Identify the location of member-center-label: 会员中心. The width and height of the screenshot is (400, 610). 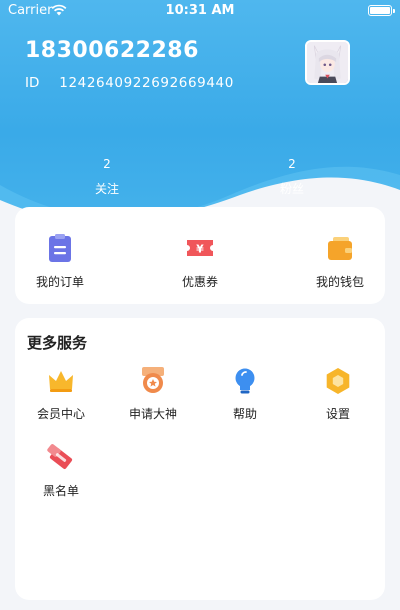
(60, 414).